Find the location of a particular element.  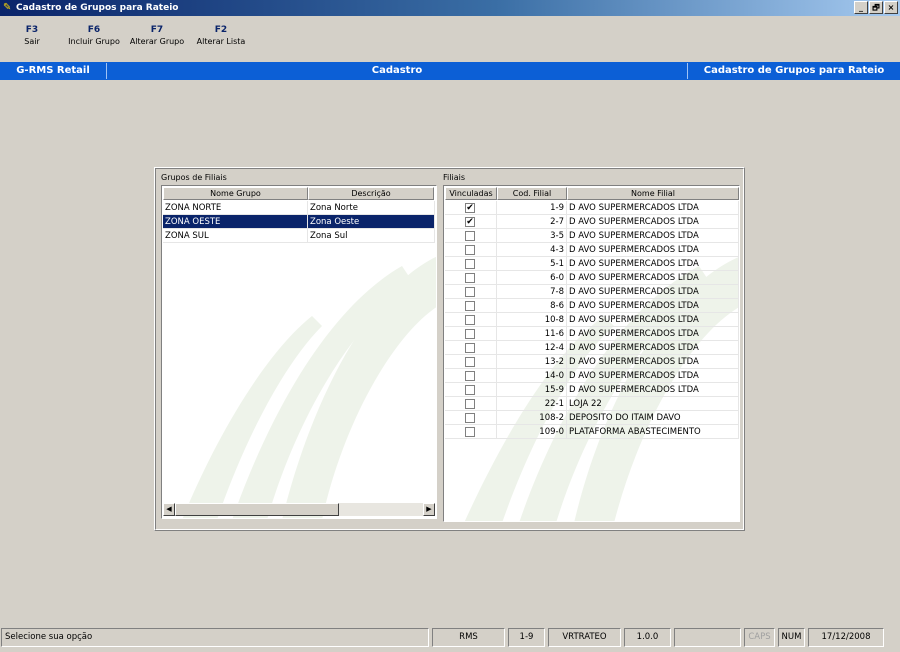

edit-list-label: Alterar Lista is located at coordinates (221, 41).